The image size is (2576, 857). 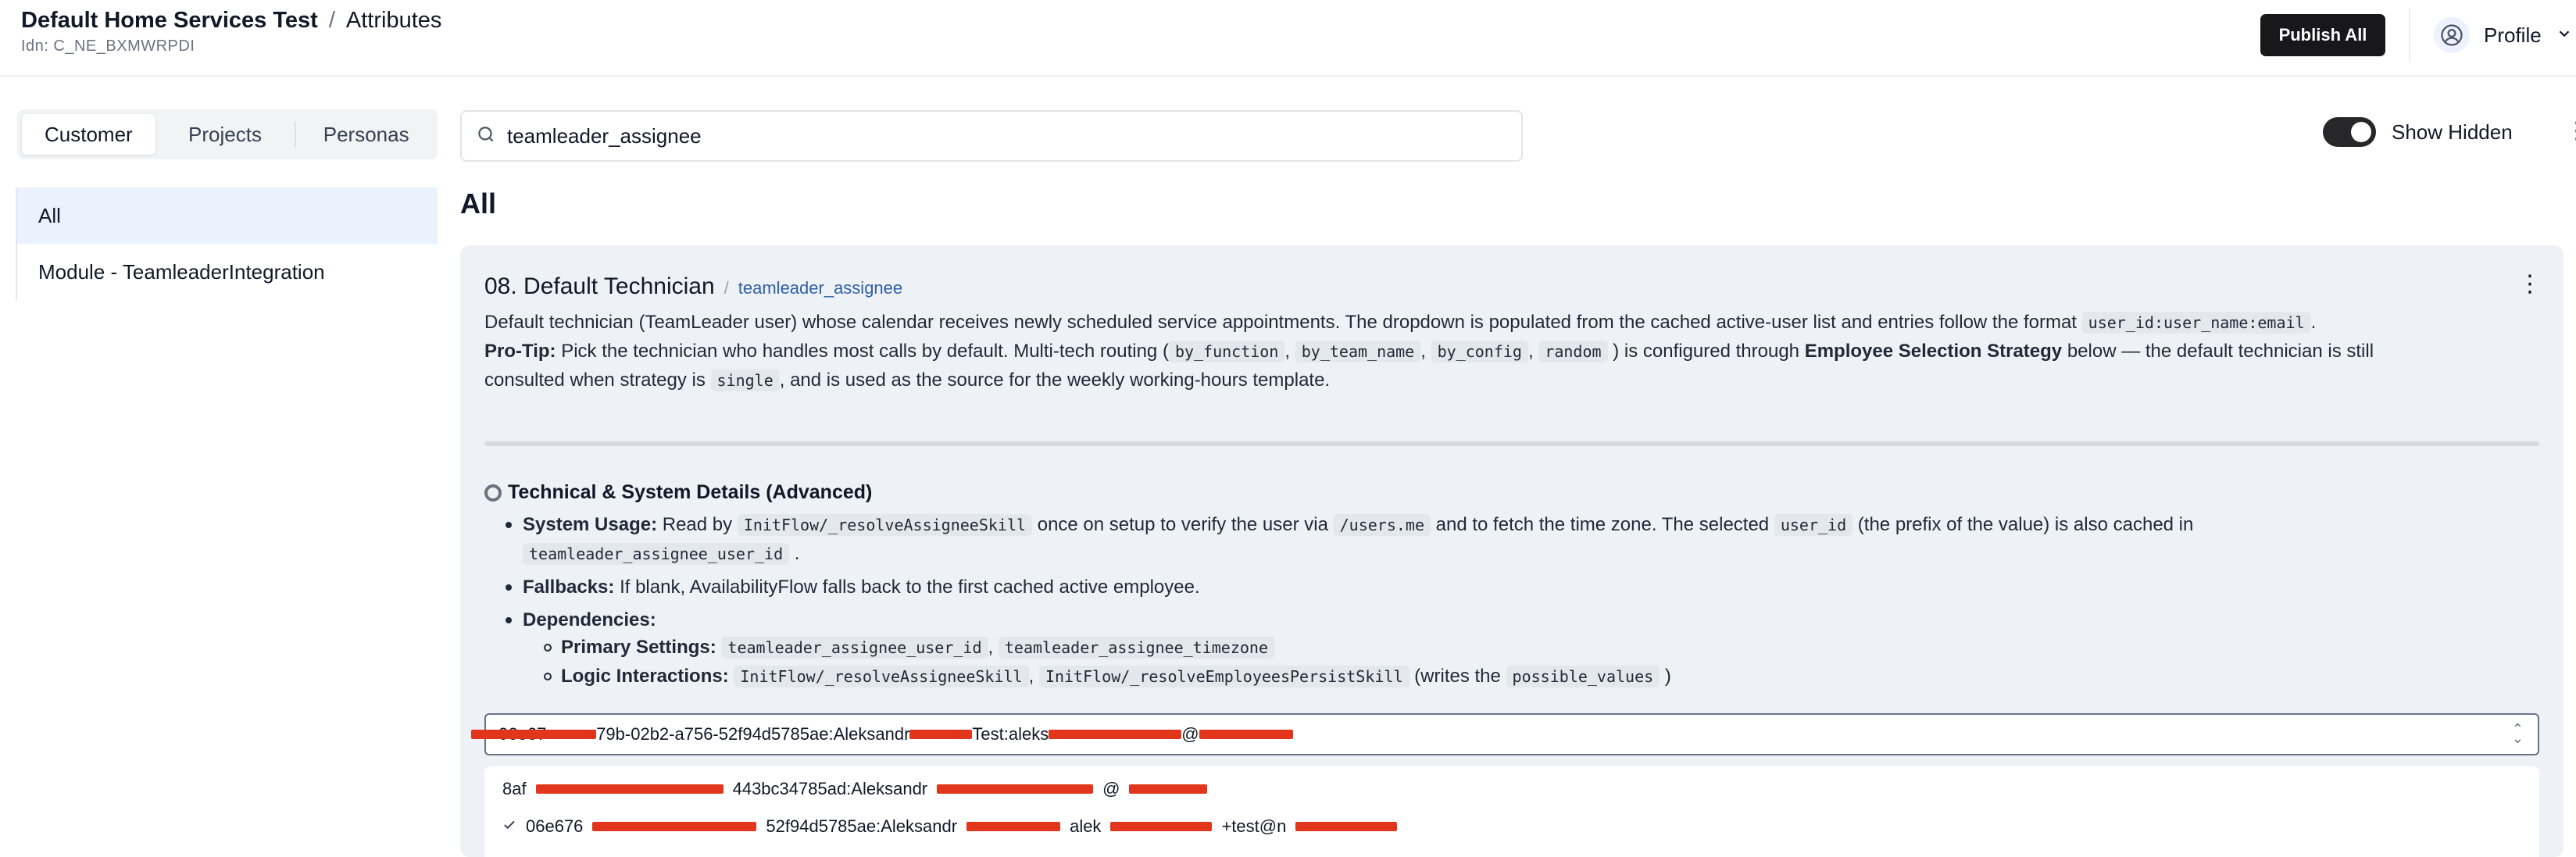 What do you see at coordinates (639, 648) in the screenshot?
I see `primary-settings-label: Primary Settings:` at bounding box center [639, 648].